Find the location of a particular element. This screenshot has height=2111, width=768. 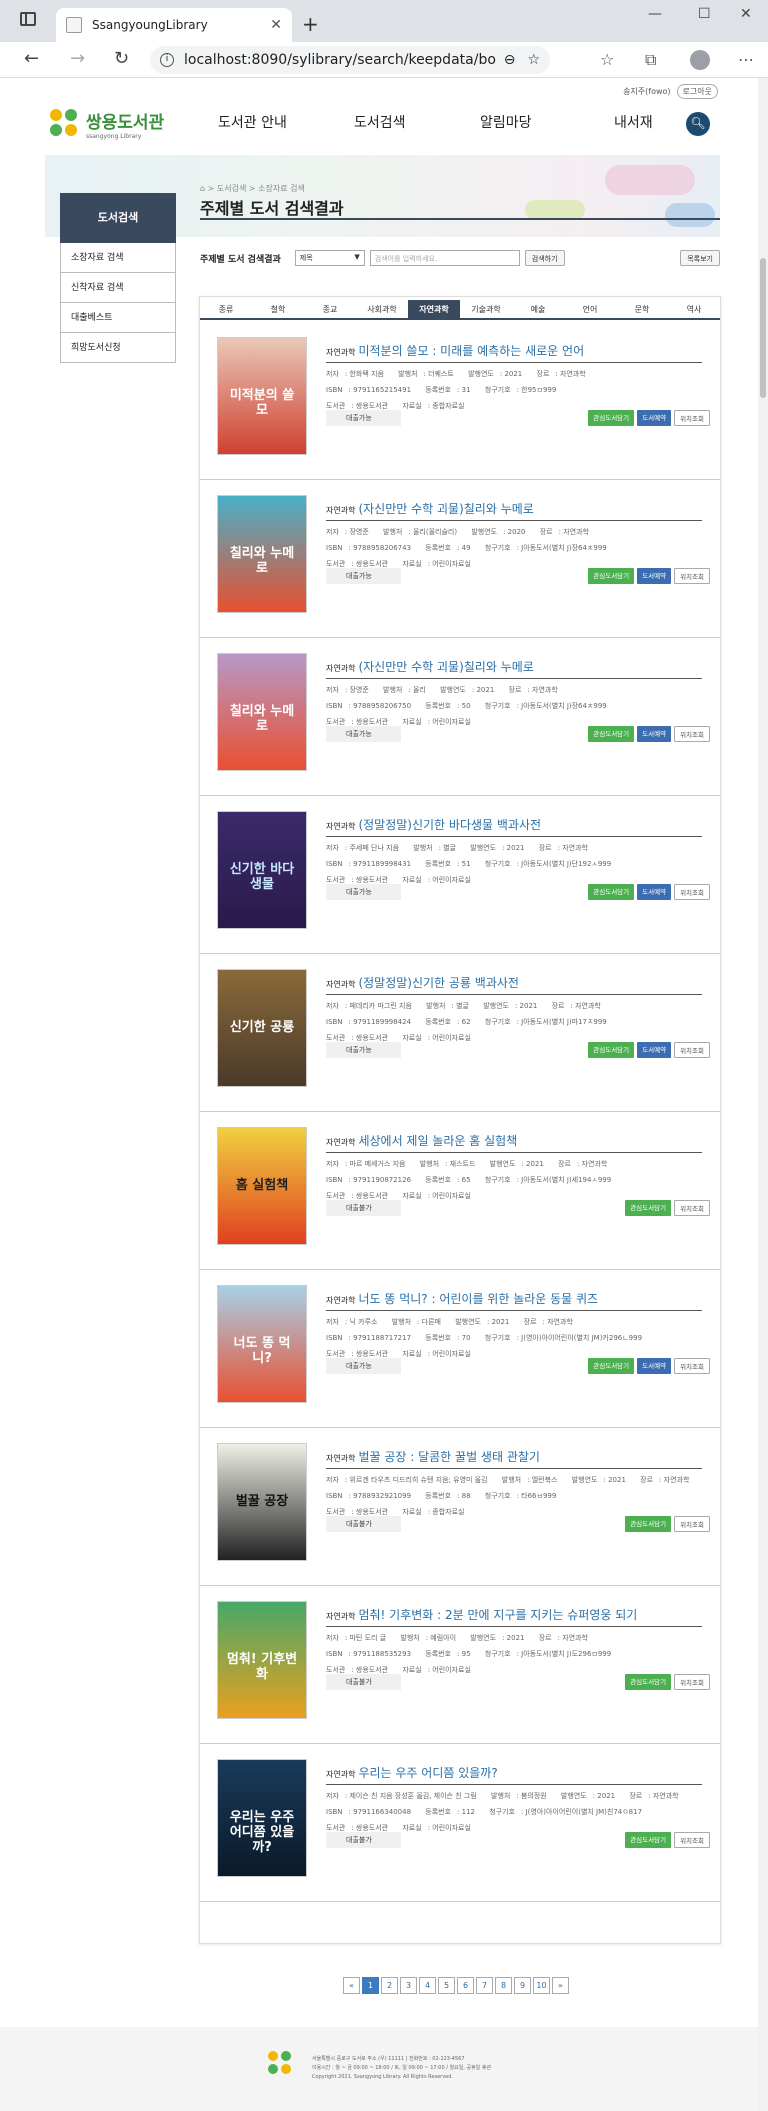

page-link: 8 is located at coordinates (503, 1985).